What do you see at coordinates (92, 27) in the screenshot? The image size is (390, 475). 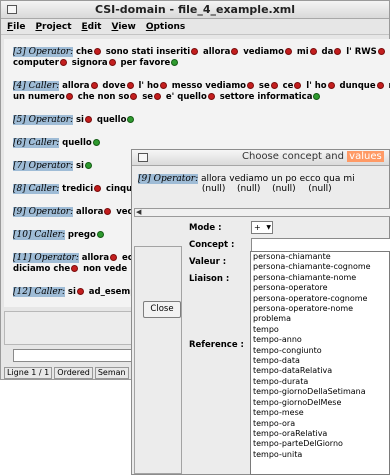 I see `menu-edit: Edit` at bounding box center [92, 27].